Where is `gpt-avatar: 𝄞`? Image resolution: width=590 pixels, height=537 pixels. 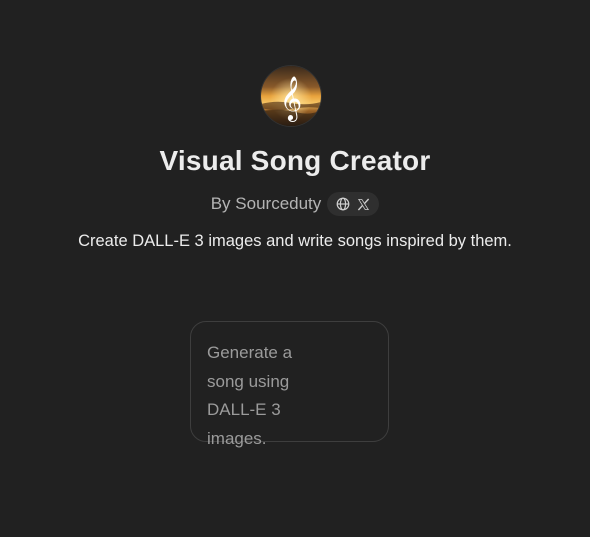 gpt-avatar: 𝄞 is located at coordinates (291, 96).